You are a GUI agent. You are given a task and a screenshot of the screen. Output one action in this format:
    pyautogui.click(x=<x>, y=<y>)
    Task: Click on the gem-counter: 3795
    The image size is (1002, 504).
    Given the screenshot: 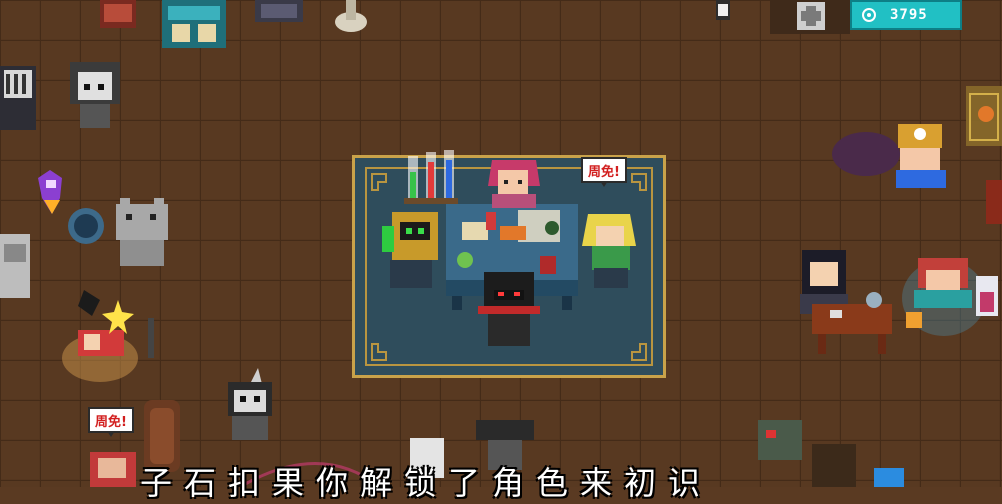 What is the action you would take?
    pyautogui.click(x=906, y=15)
    